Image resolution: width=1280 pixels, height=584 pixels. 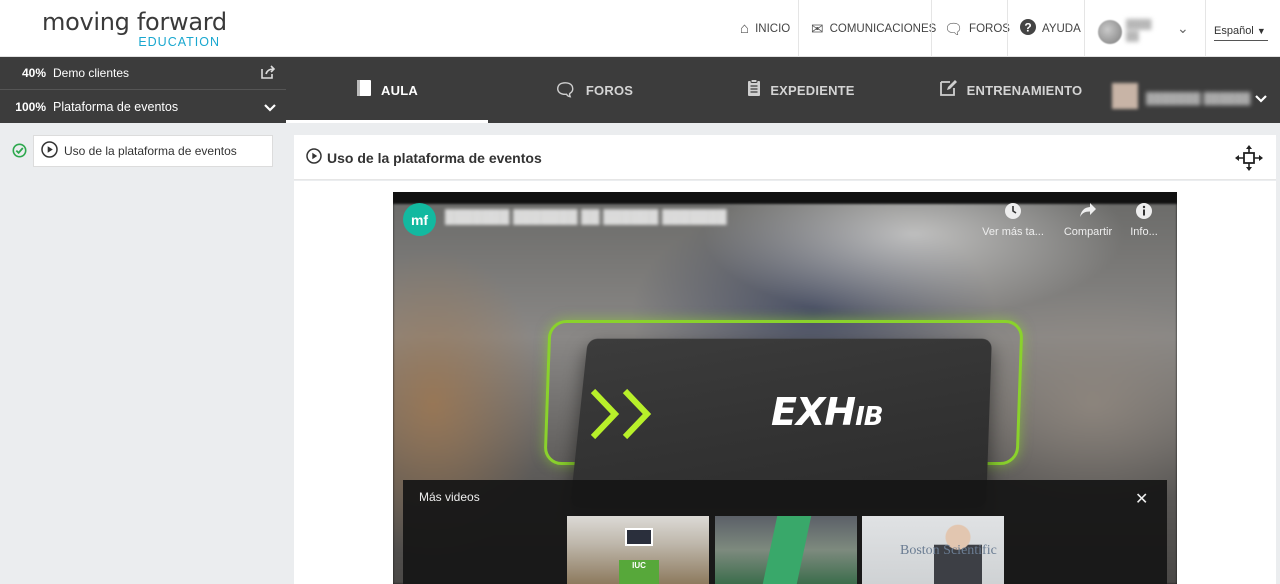 I want to click on exhib-brand-main: EXH, so click(x=813, y=412).